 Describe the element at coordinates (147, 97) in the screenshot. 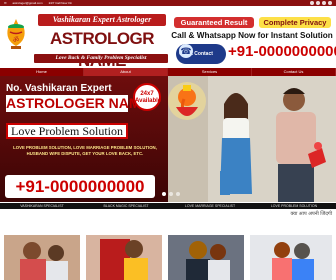

I see `availability-badge: 24x7 Available` at that location.